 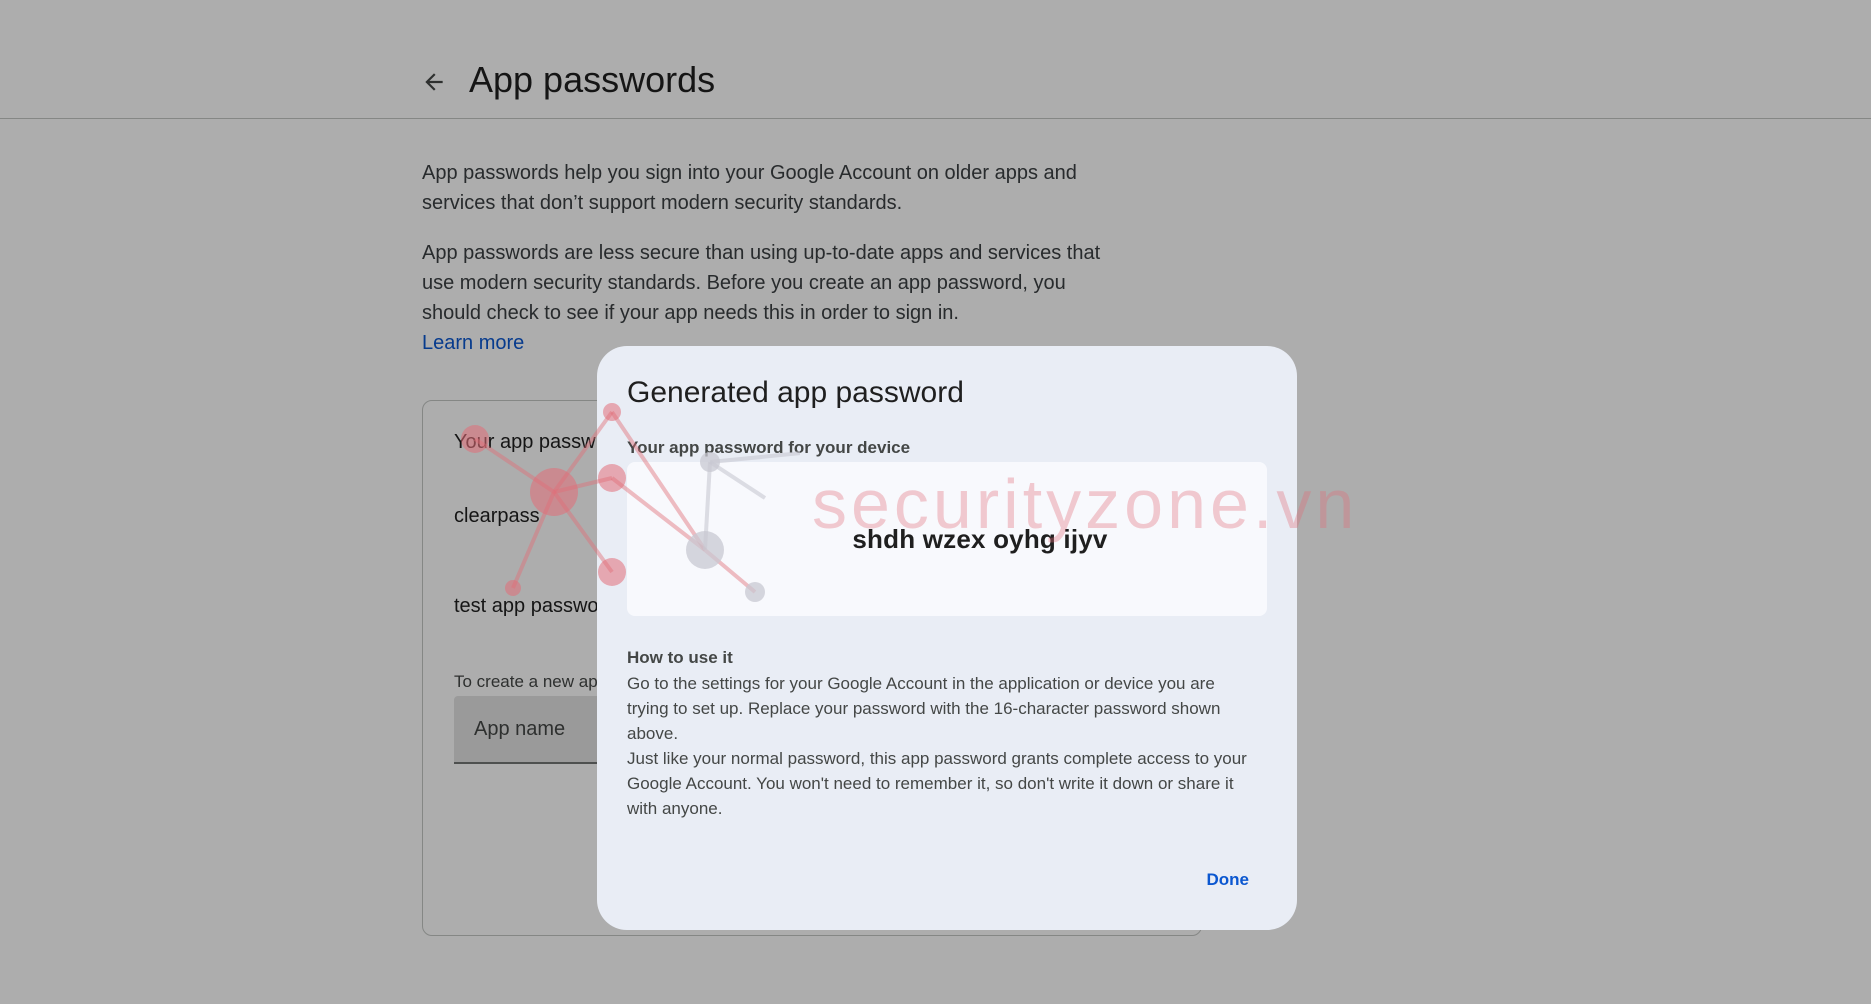 I want to click on dialog-title: Generated app password, so click(x=795, y=392).